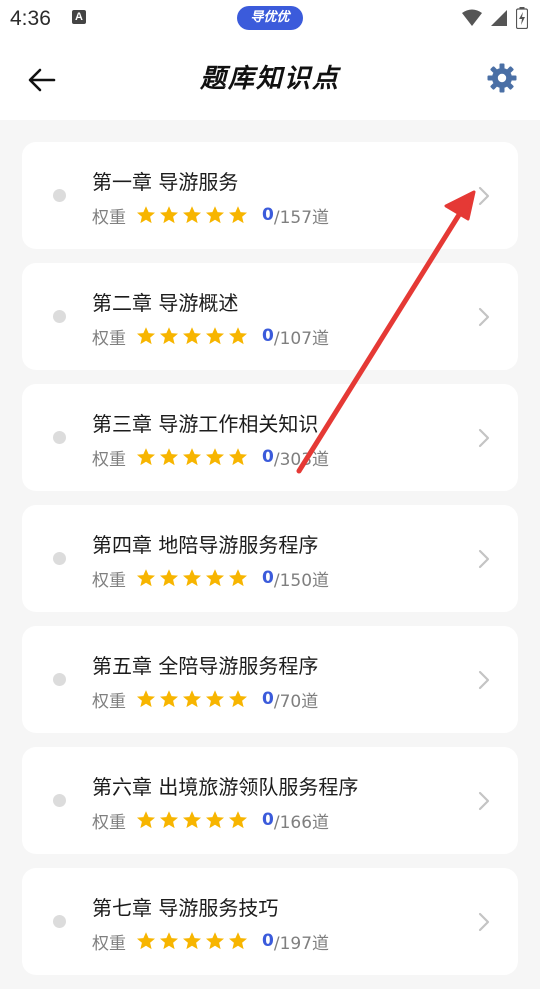 The image size is (540, 989). I want to click on page-title: 题库知识点, so click(269, 79).